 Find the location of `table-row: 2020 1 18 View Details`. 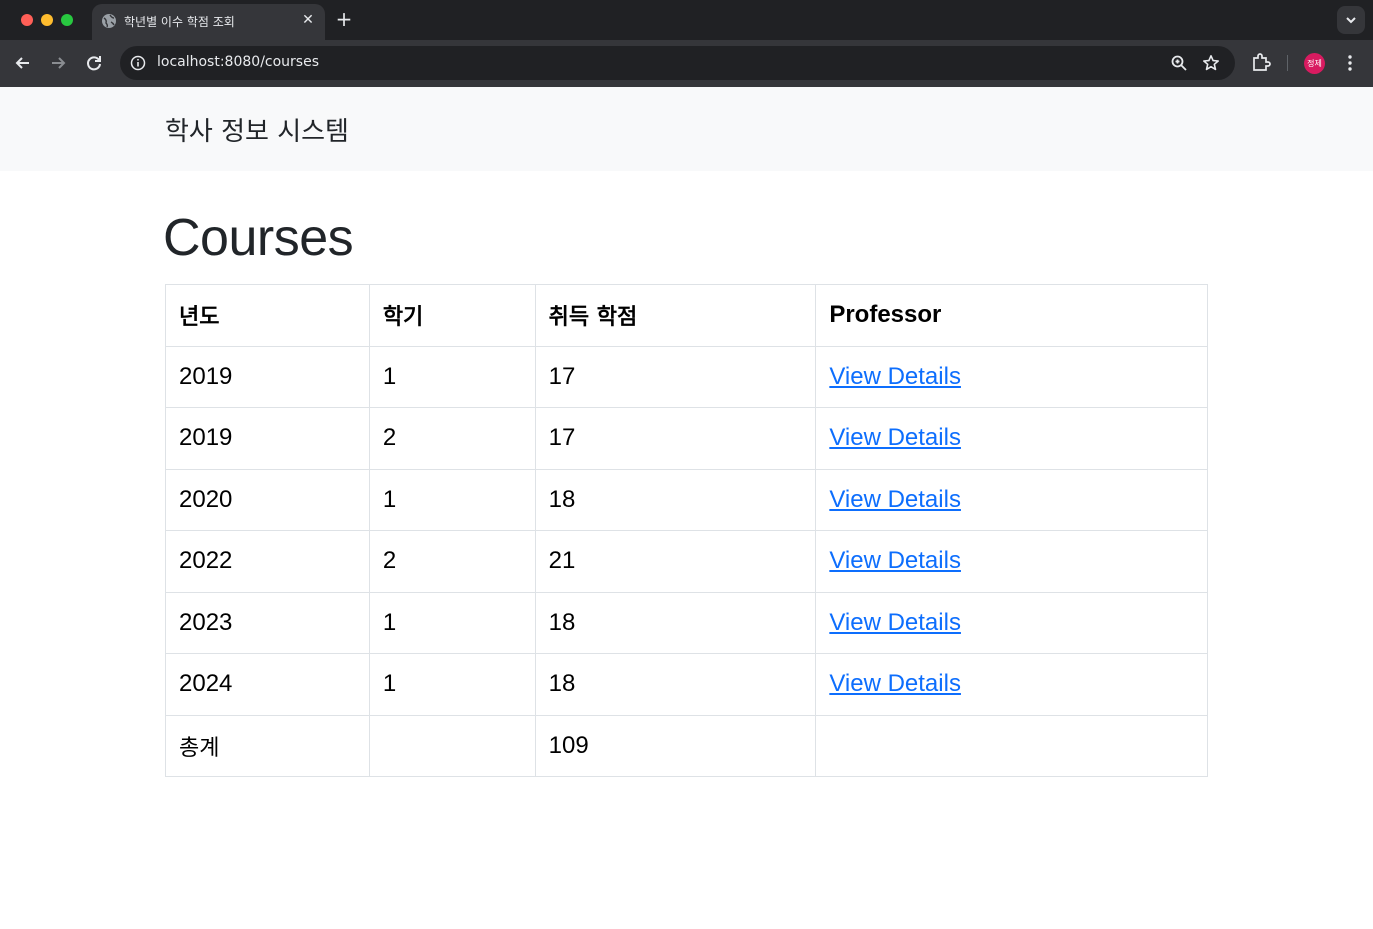

table-row: 2020 1 18 View Details is located at coordinates (686, 499).